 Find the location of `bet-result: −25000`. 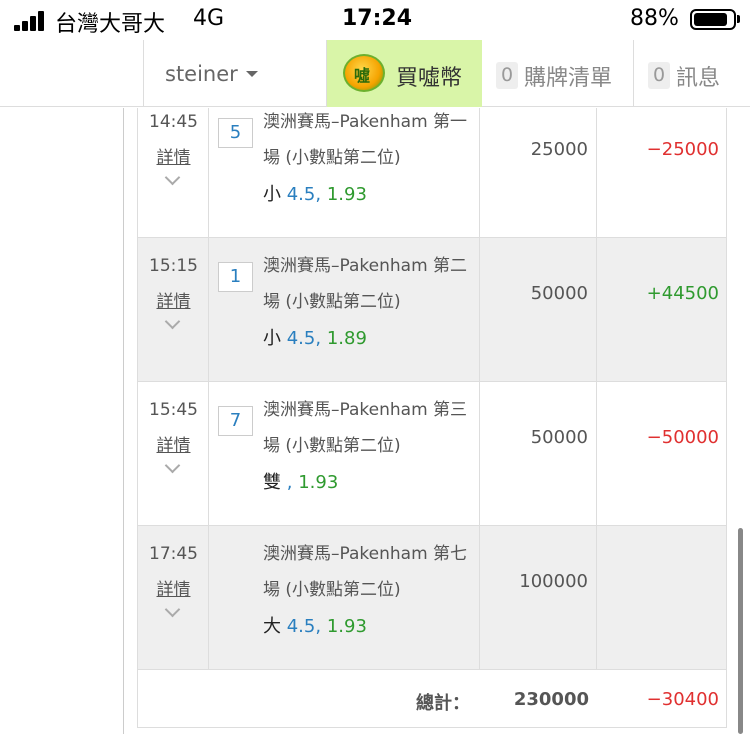

bet-result: −25000 is located at coordinates (682, 149).